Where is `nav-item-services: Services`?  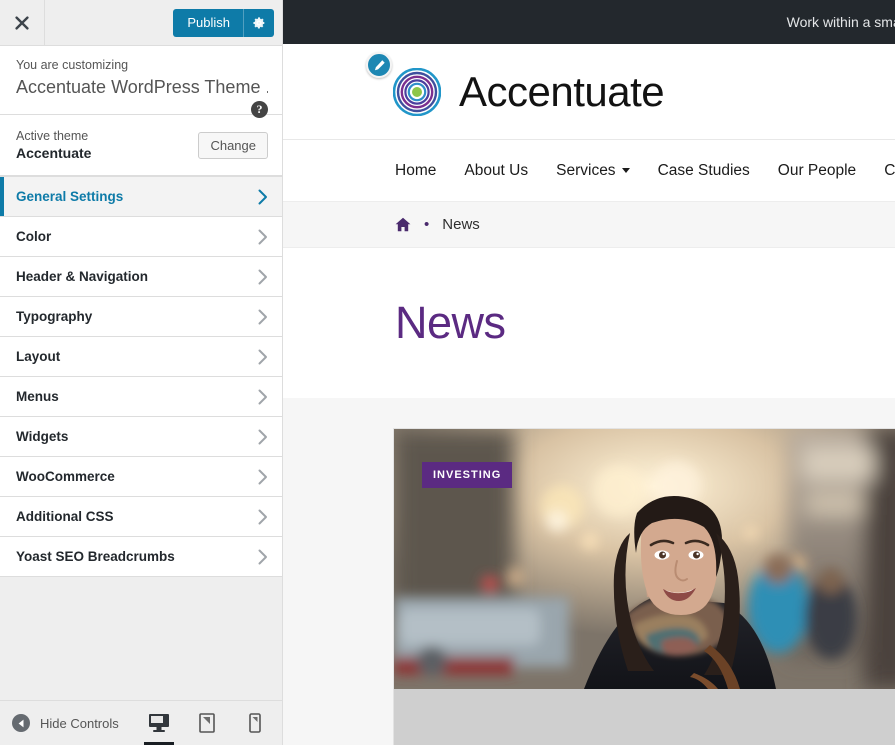 nav-item-services: Services is located at coordinates (593, 170).